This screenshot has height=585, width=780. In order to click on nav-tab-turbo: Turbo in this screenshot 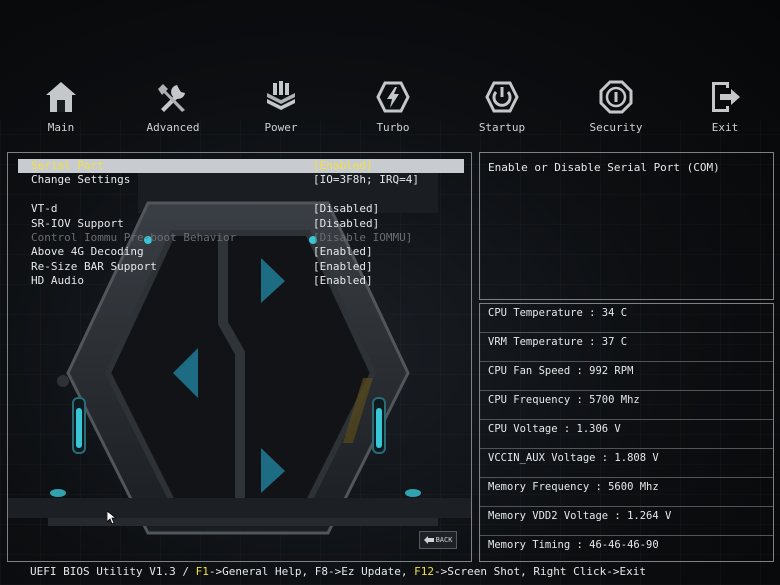, I will do `click(393, 104)`.